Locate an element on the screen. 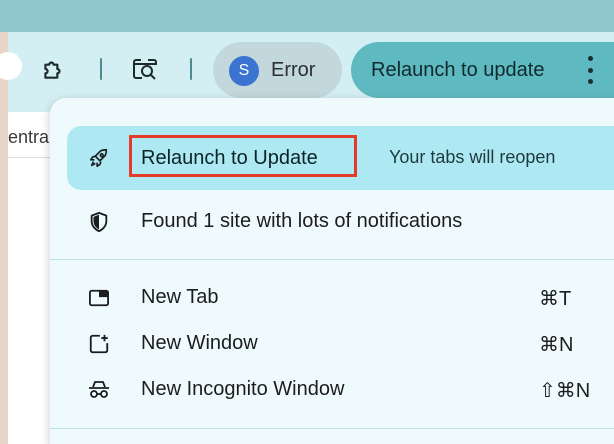 The width and height of the screenshot is (614, 444). profile-button: S Error is located at coordinates (277, 70).